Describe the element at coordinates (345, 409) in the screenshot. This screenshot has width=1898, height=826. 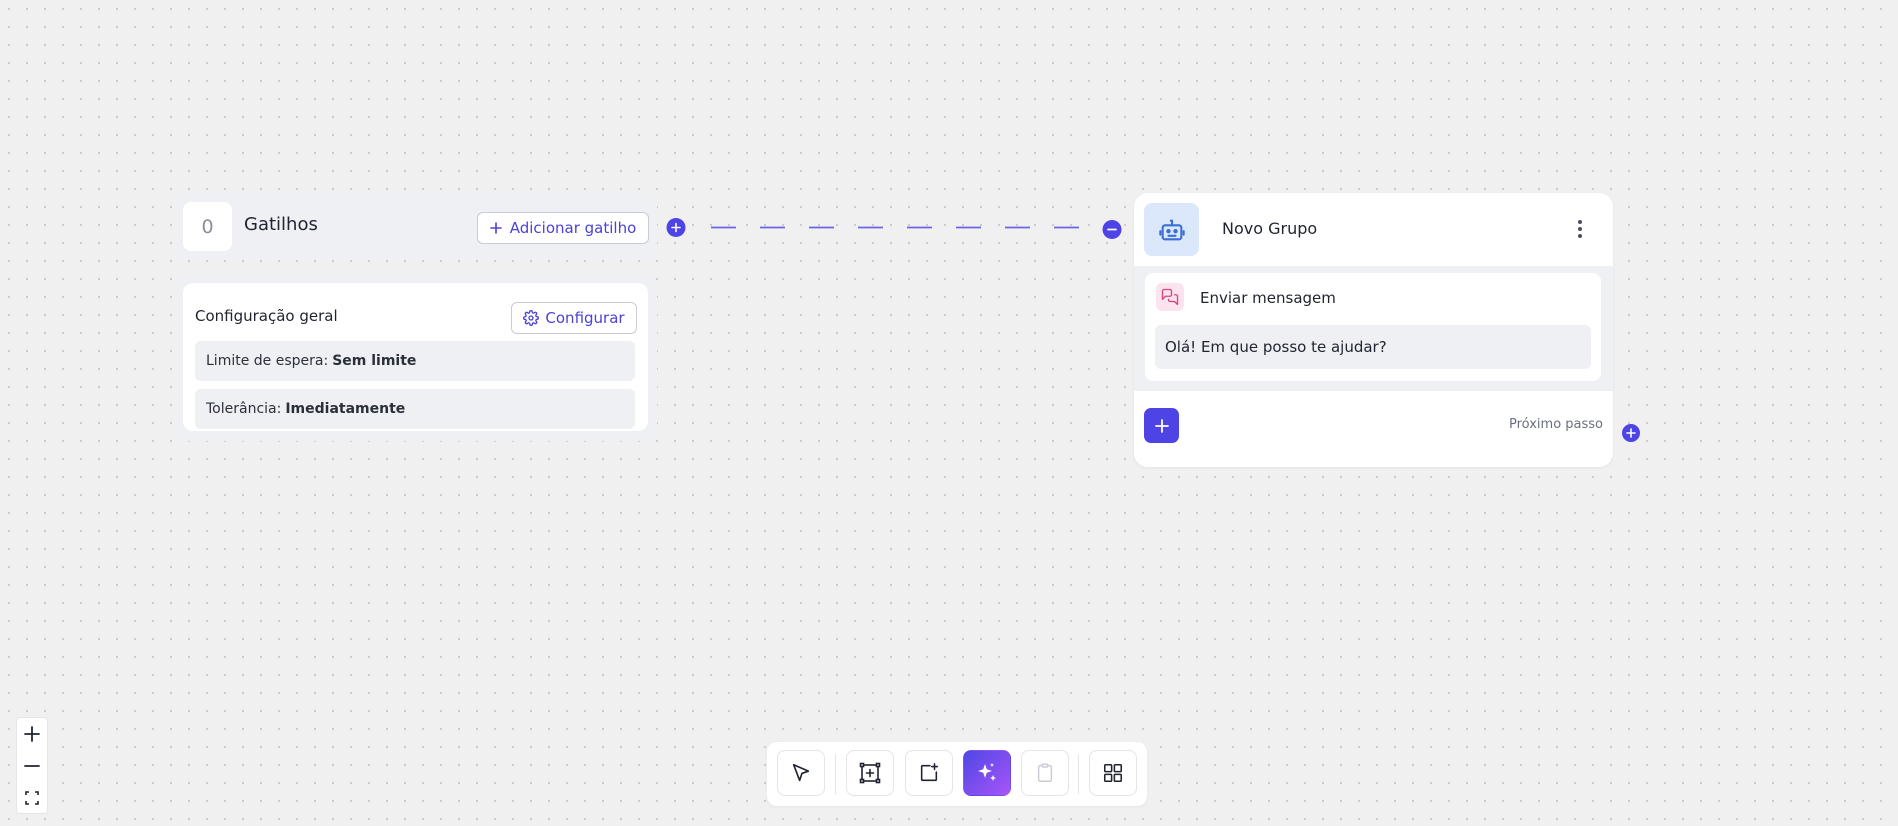
I see `tolerance-value: Imediatamente` at that location.